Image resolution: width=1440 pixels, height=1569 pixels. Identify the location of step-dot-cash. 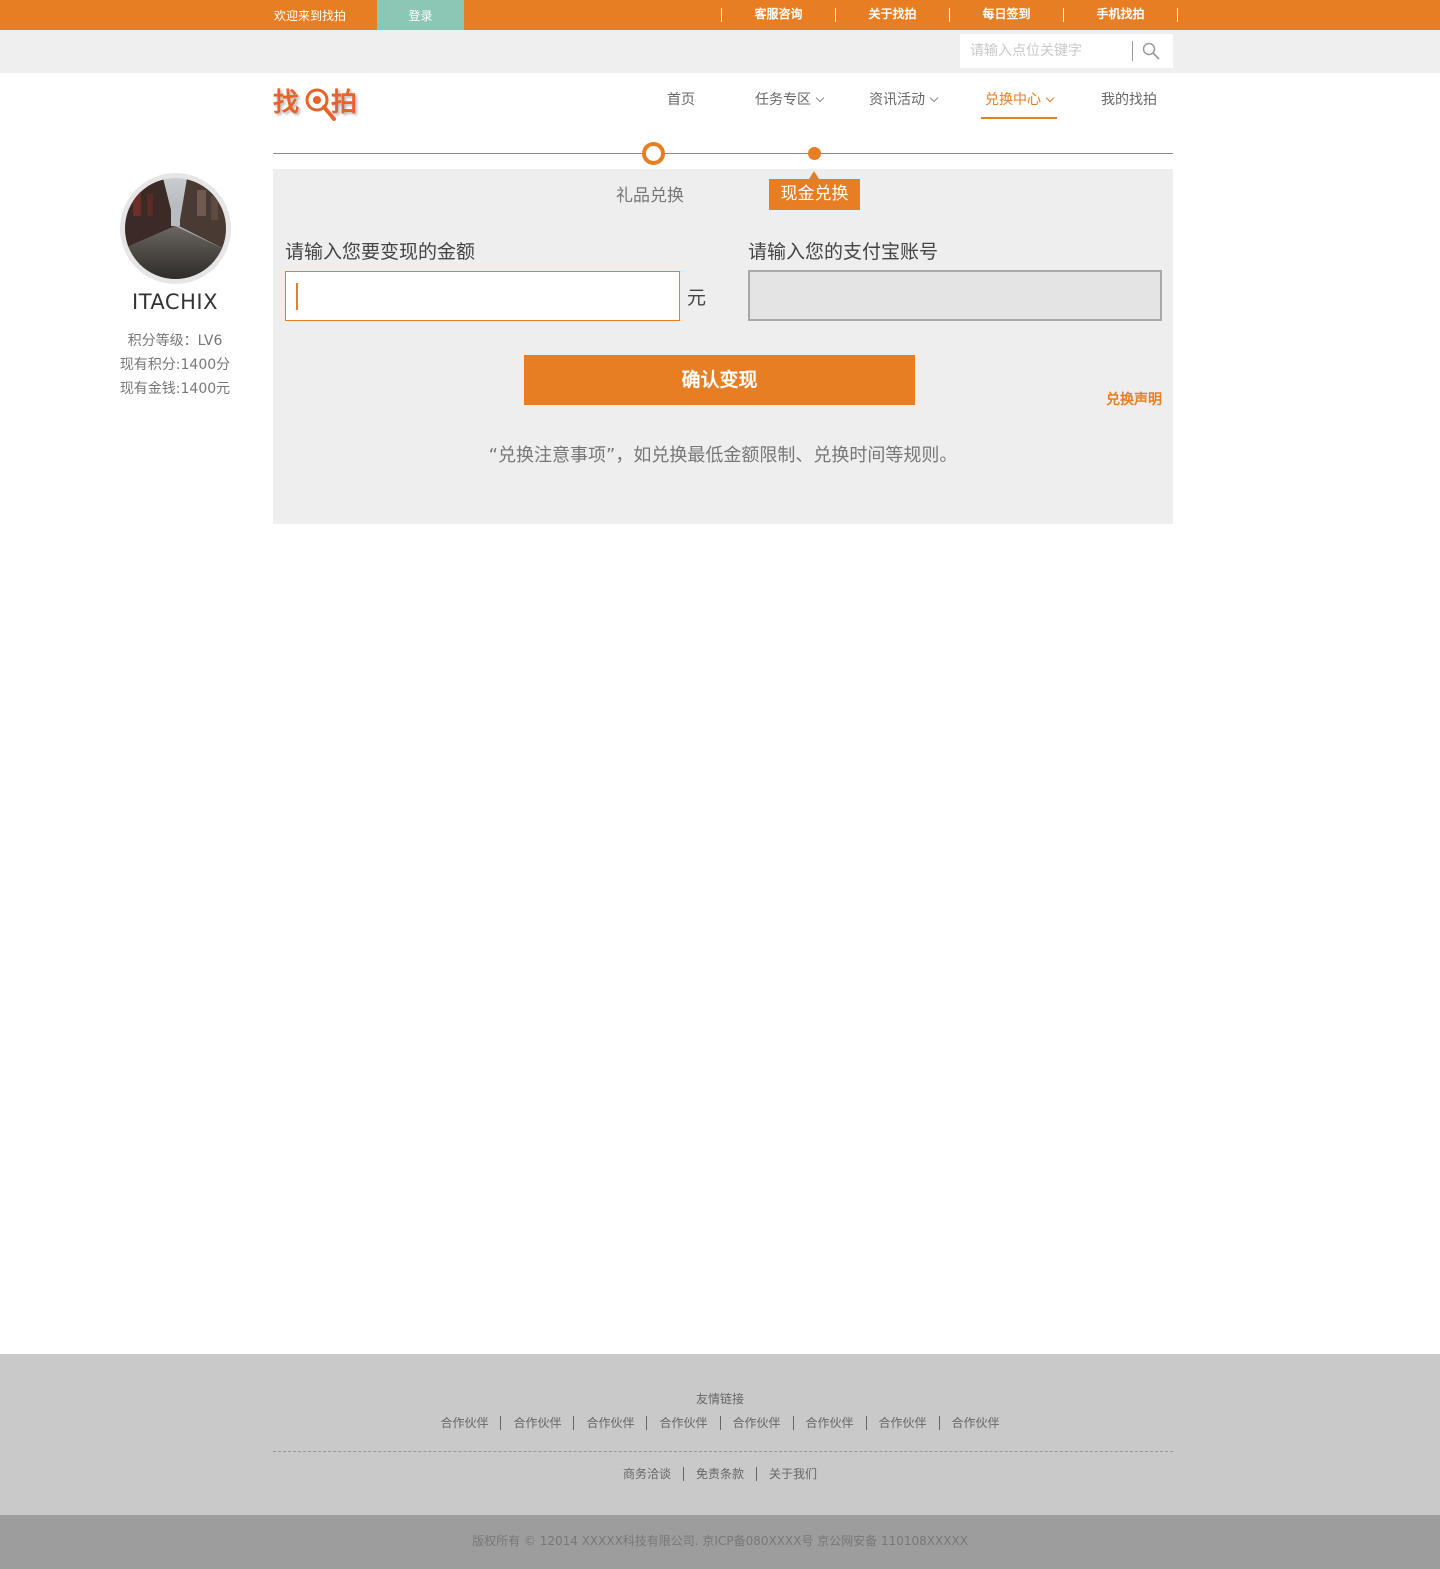
(814, 153).